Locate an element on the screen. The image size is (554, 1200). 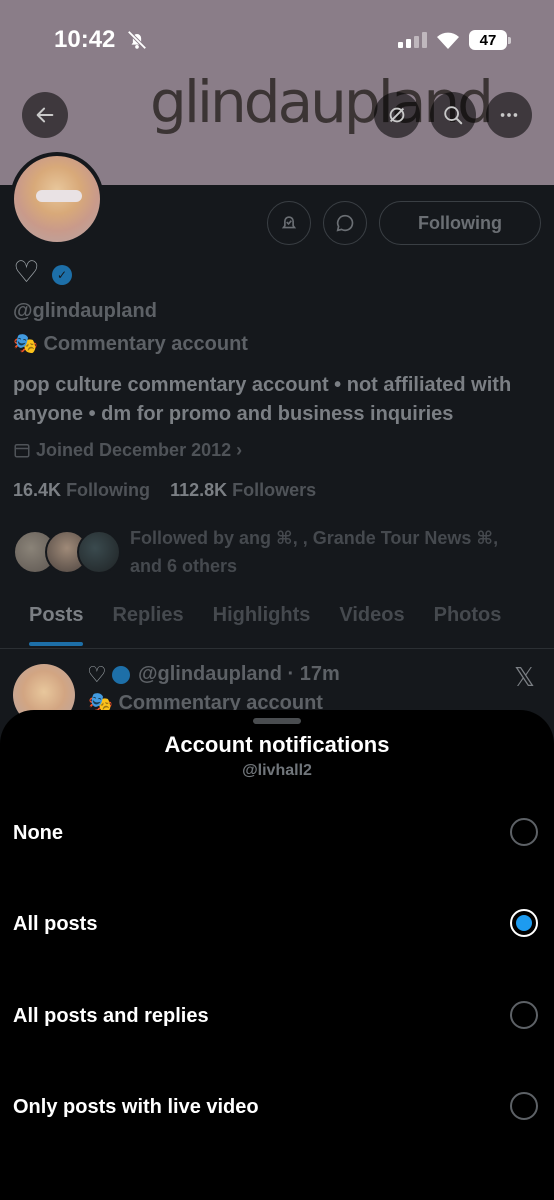
option-all-posts: All posts is located at coordinates (277, 925).